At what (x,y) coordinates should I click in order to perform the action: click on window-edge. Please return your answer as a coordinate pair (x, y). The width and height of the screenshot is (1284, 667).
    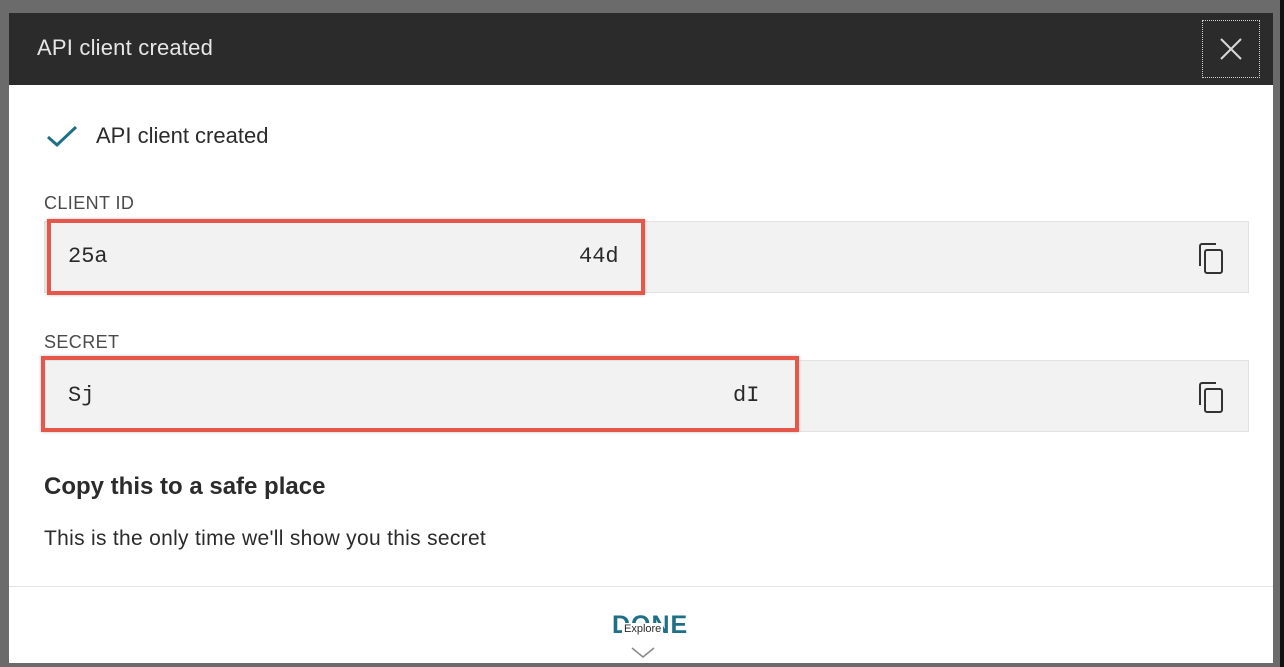
    Looking at the image, I should click on (1282, 333).